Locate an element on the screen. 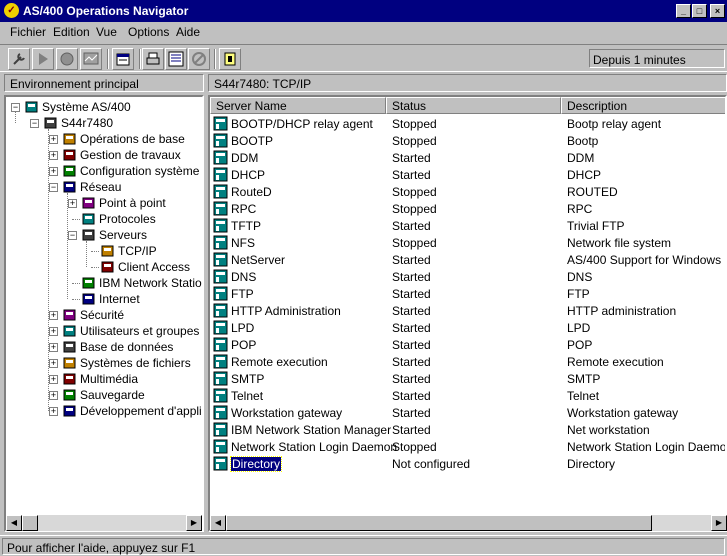 This screenshot has height=556, width=727. list-horizontal-scrollbar: ◀ ▶ is located at coordinates (468, 523).